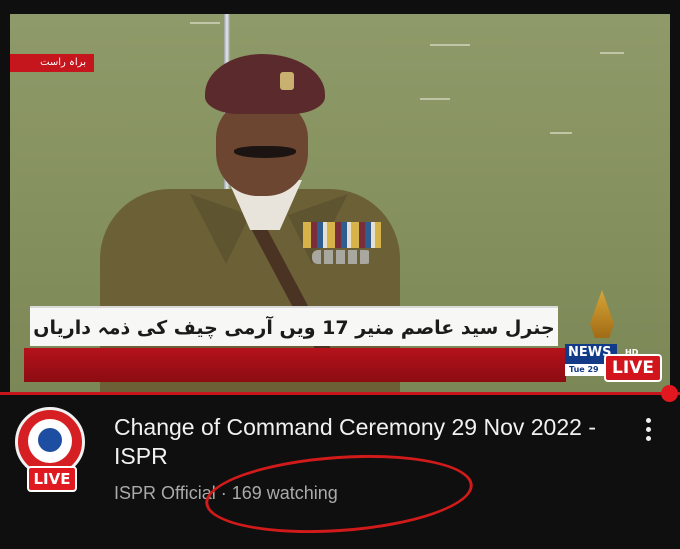 The image size is (680, 549). Describe the element at coordinates (633, 368) in the screenshot. I see `live-badge: LIVE` at that location.